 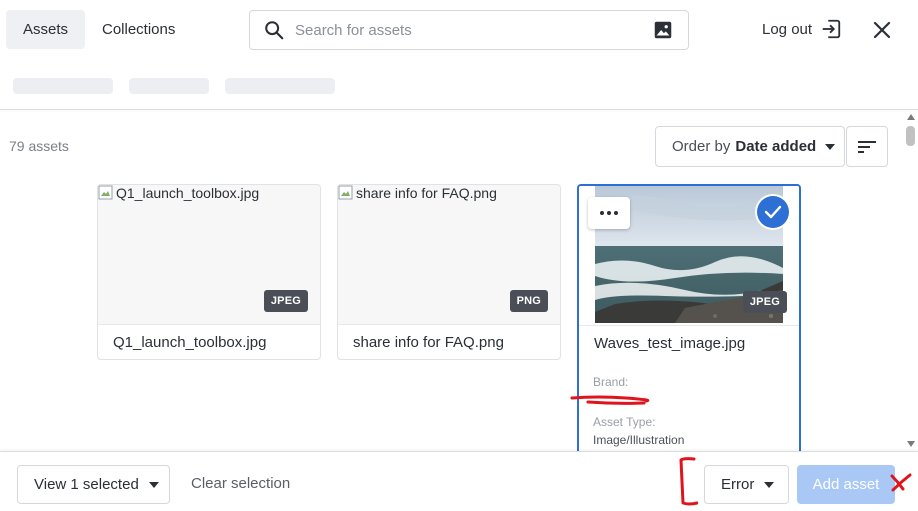 I want to click on search-box, so click(x=469, y=30).